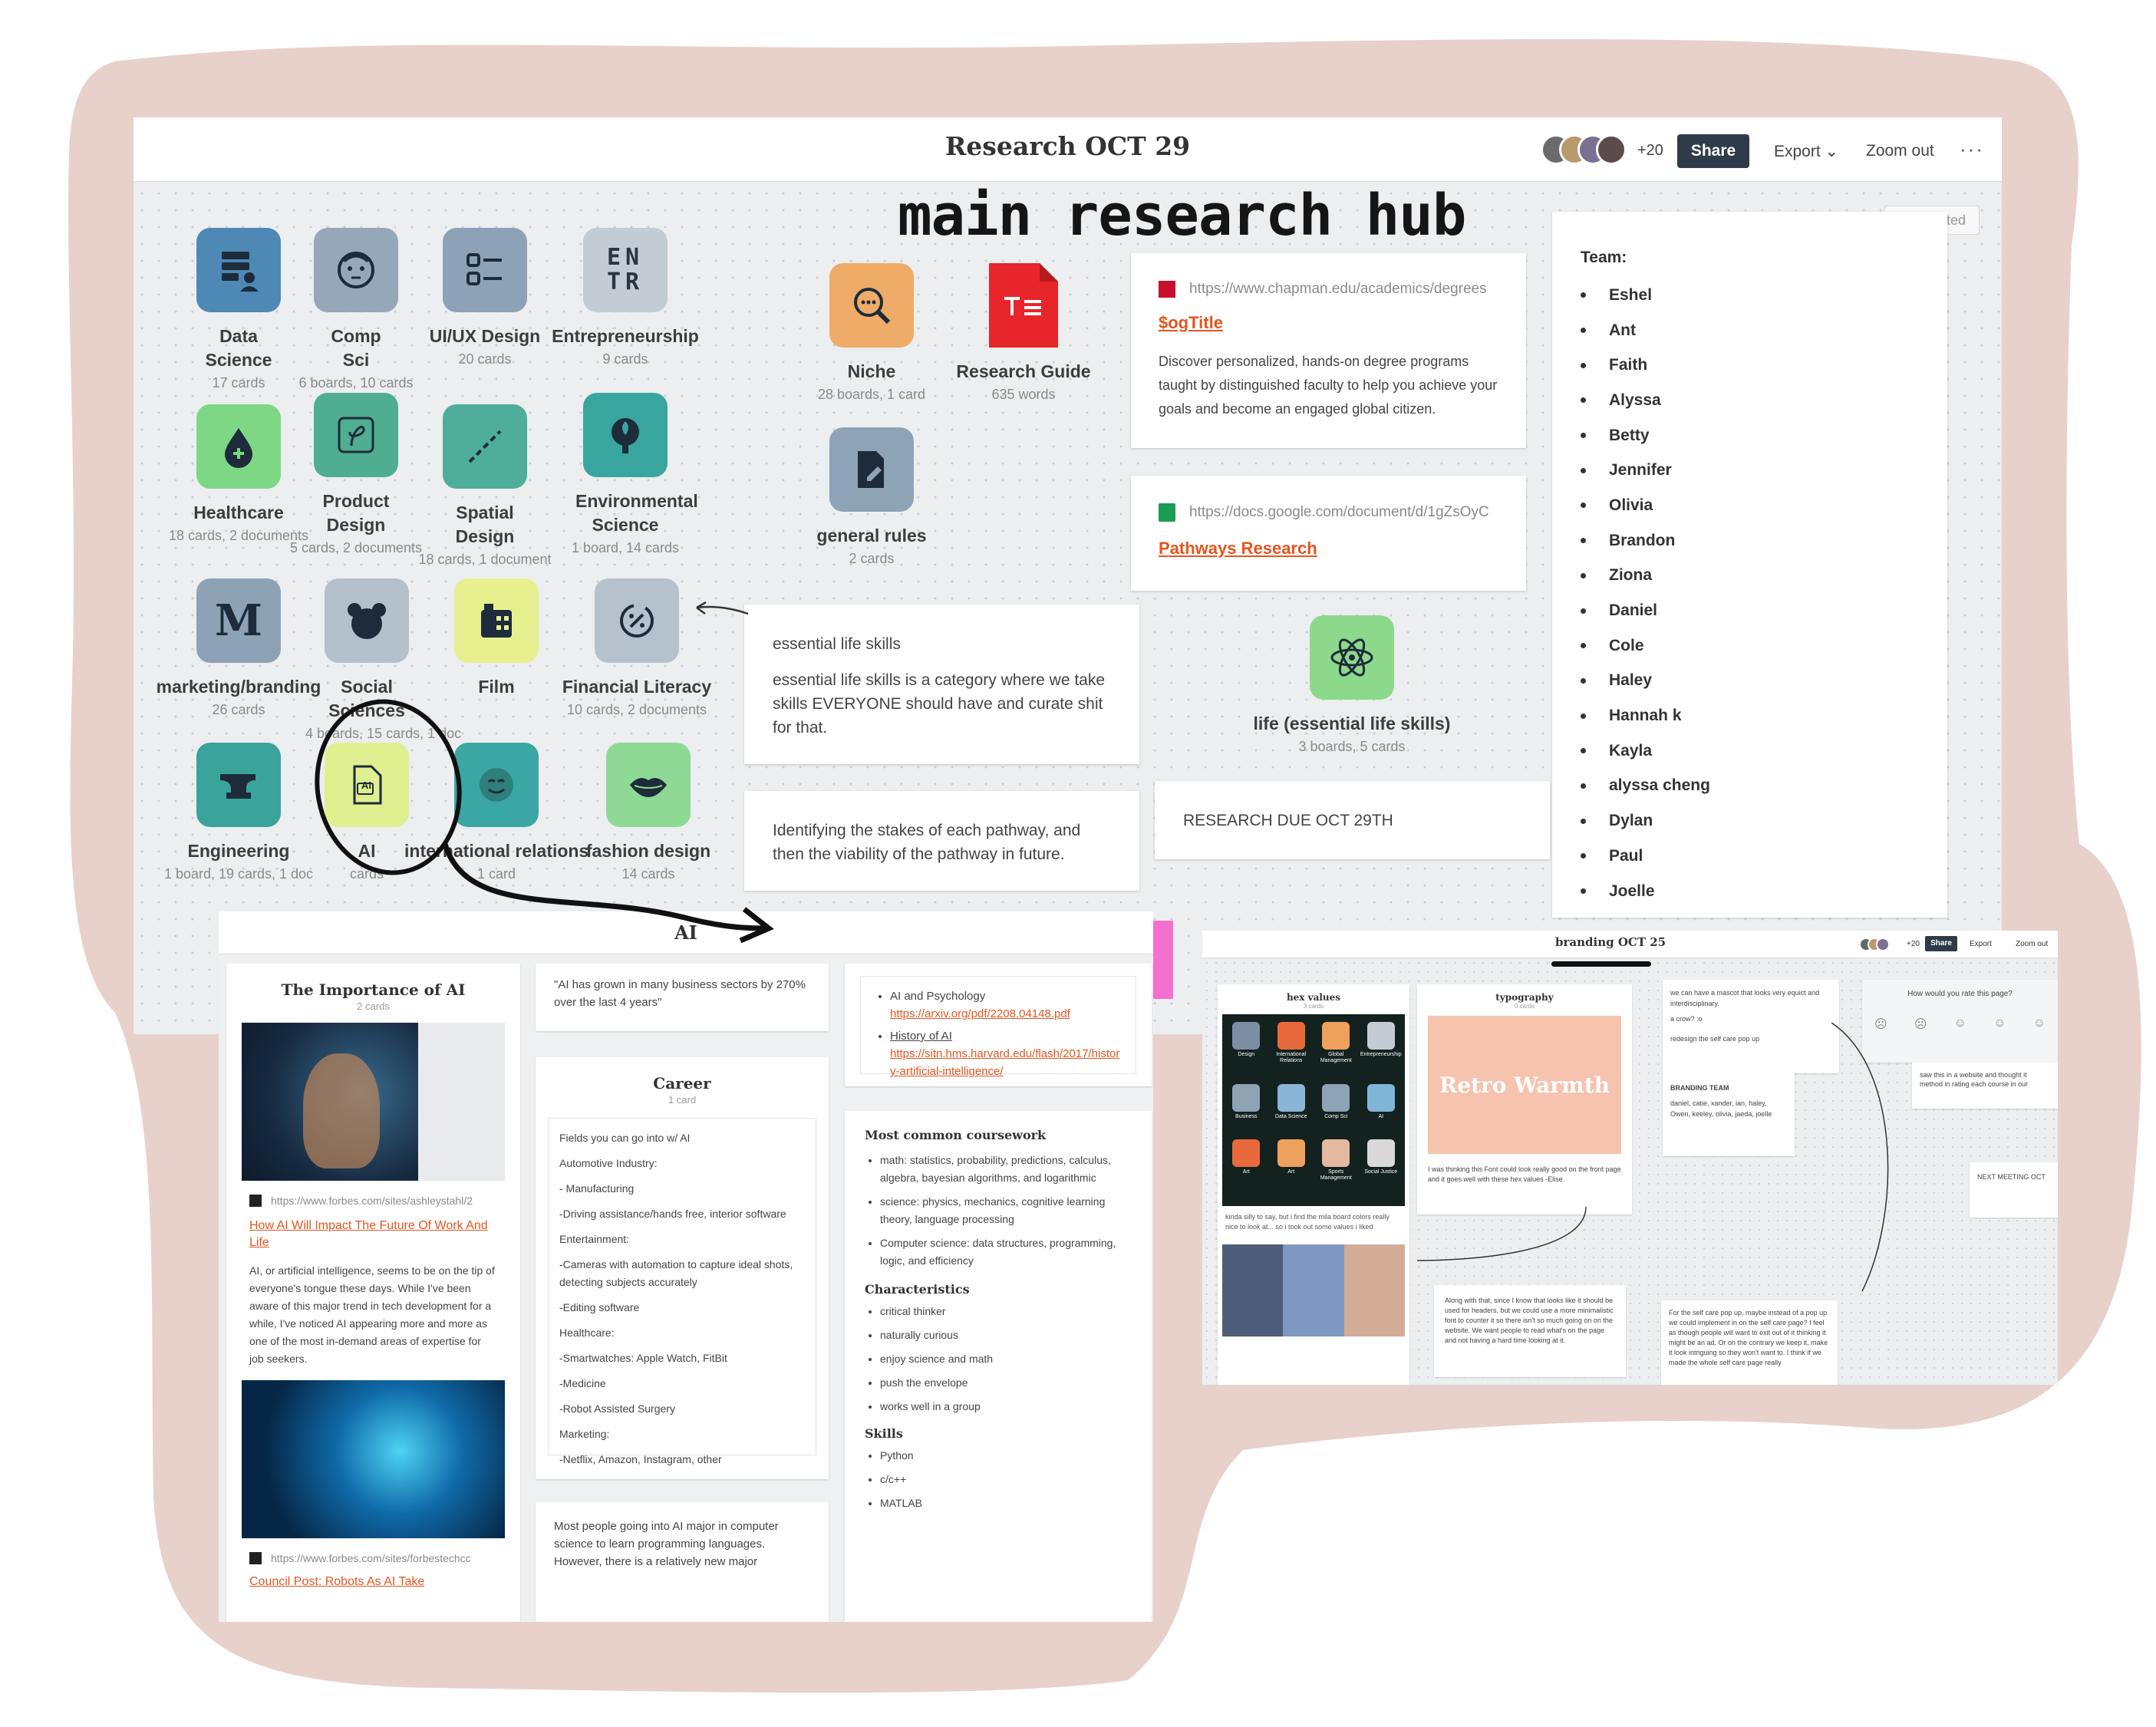  Describe the element at coordinates (1246, 1054) in the screenshot. I see `mini-tile-label: Design` at that location.